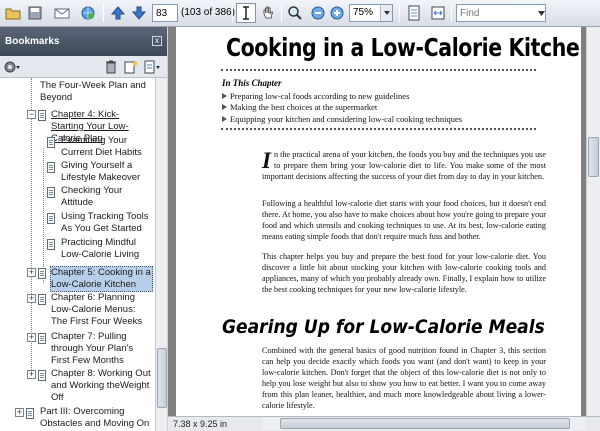  I want to click on zoom-in-button, so click(337, 13).